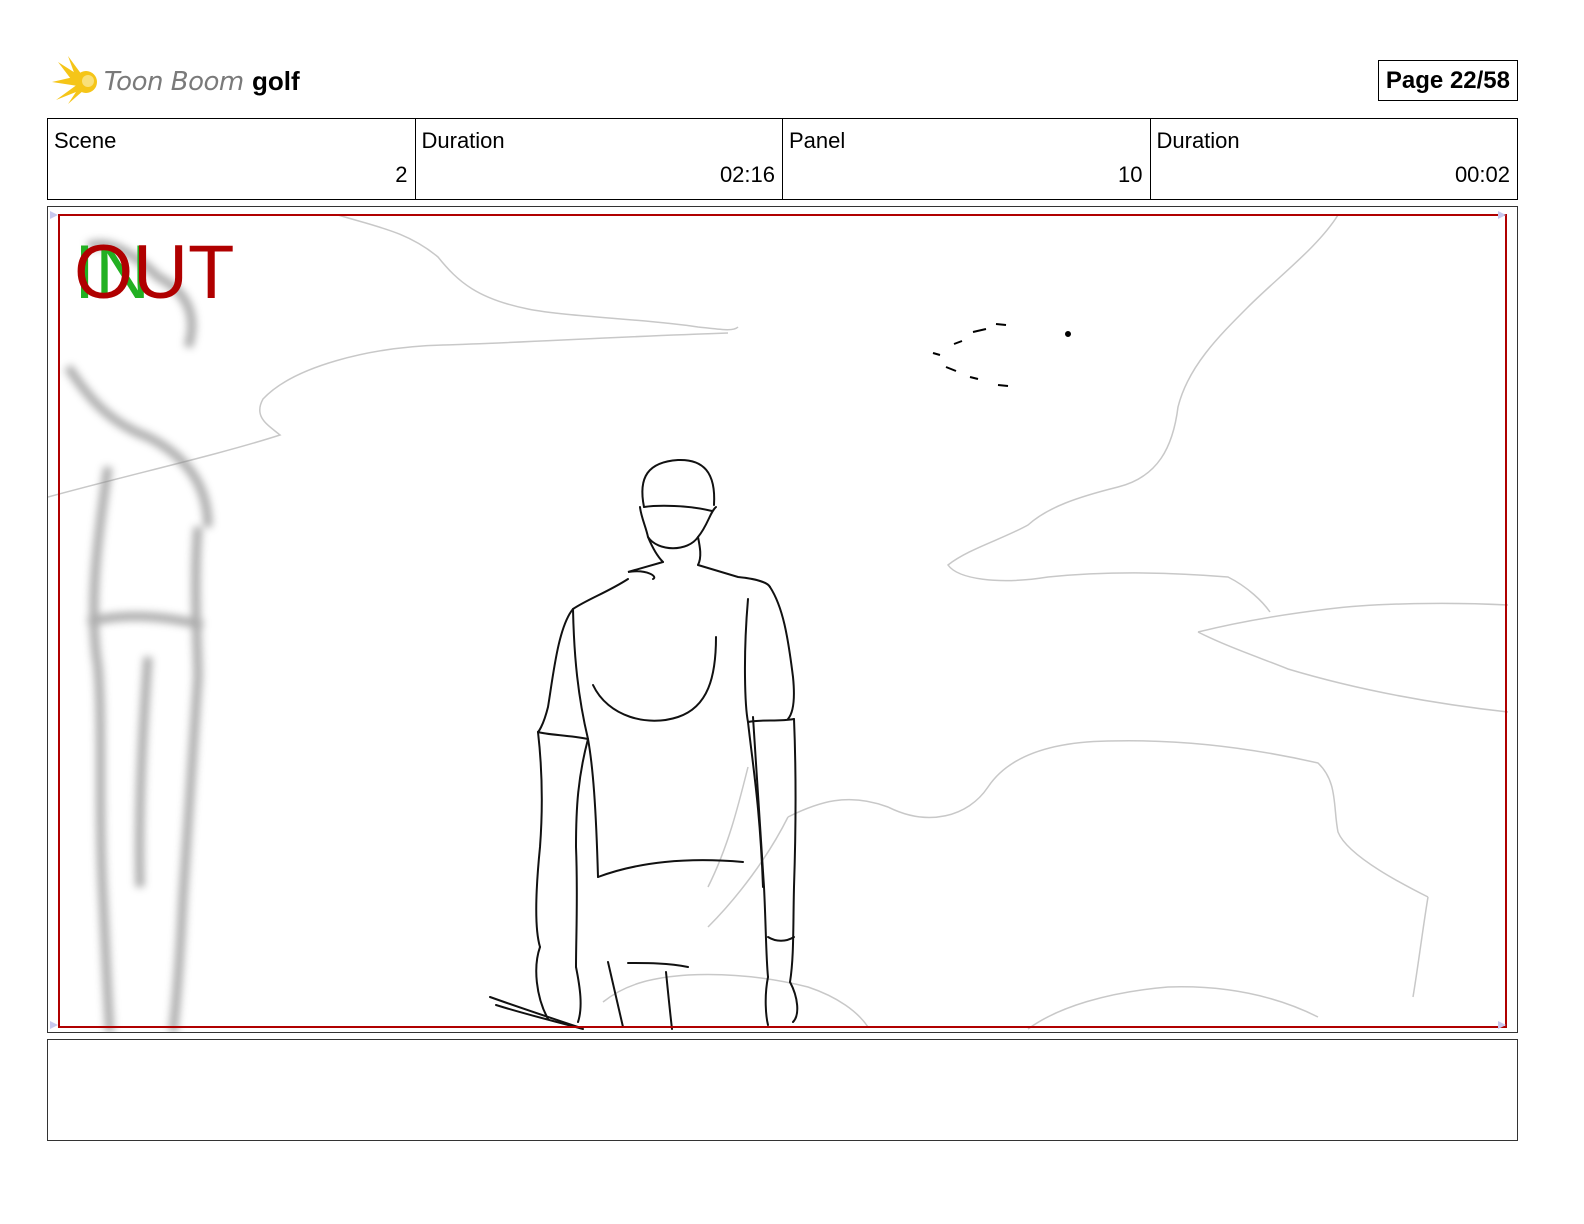 The height and width of the screenshot is (1224, 1584). I want to click on golfer-figure, so click(644, 744).